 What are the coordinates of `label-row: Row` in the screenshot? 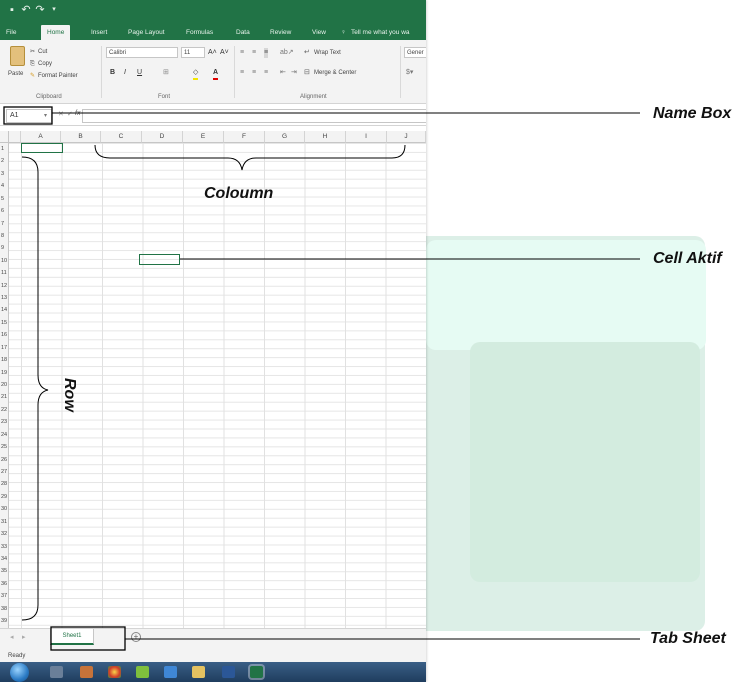 It's located at (69, 395).